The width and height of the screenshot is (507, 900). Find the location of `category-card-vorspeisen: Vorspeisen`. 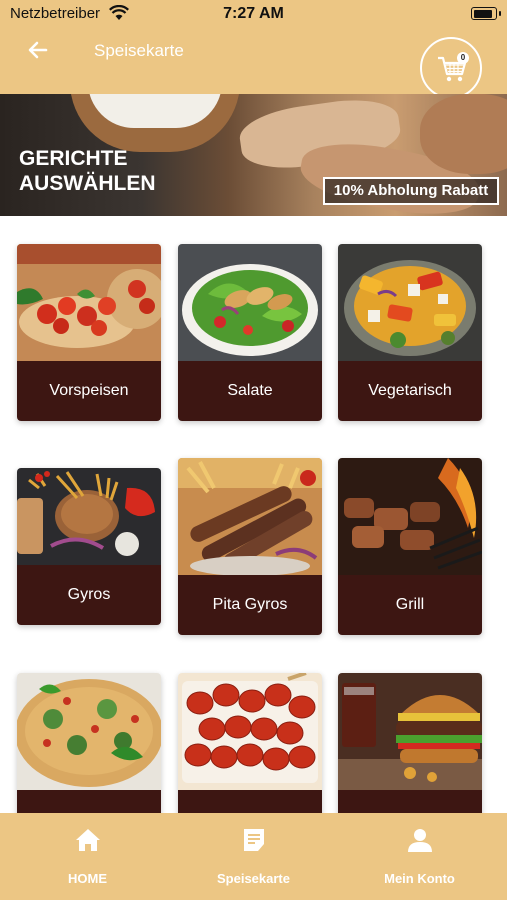

category-card-vorspeisen: Vorspeisen is located at coordinates (89, 332).